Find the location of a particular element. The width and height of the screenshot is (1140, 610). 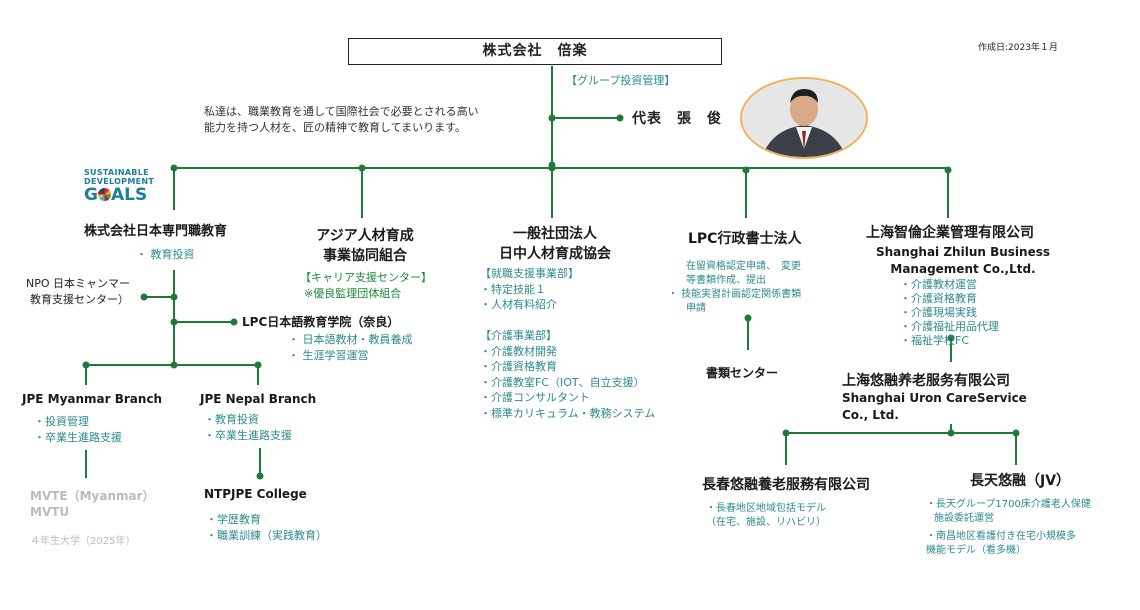

org-changchun: 長春悠融養老服務有限公司 is located at coordinates (786, 485).